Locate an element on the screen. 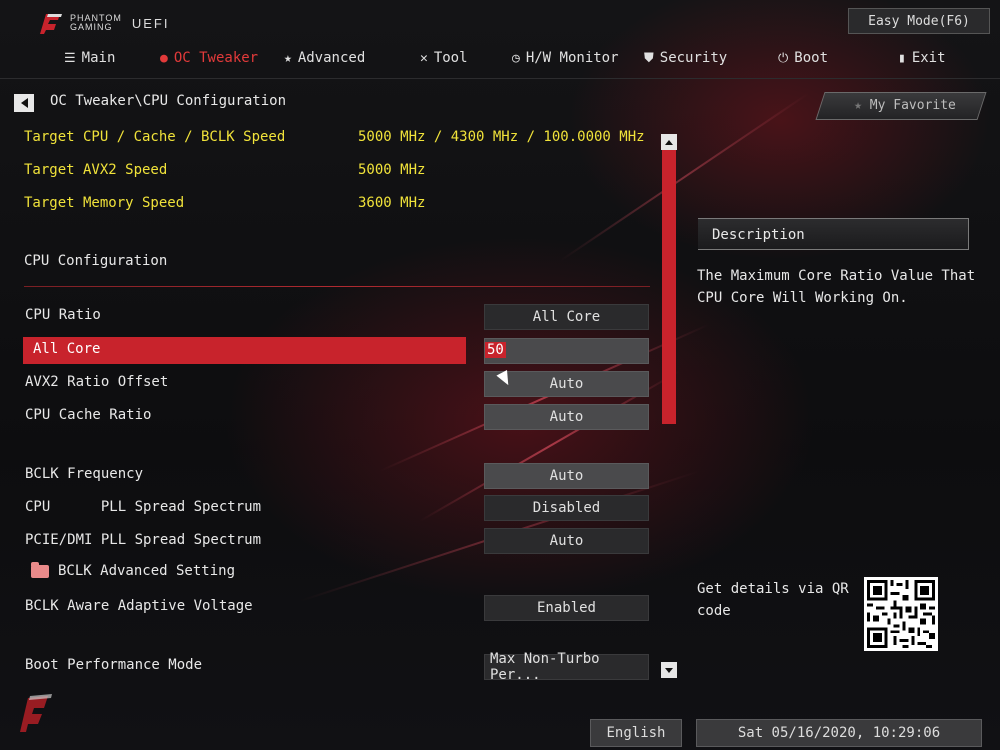 The height and width of the screenshot is (750, 1000). arrow-up-icon is located at coordinates (669, 142).